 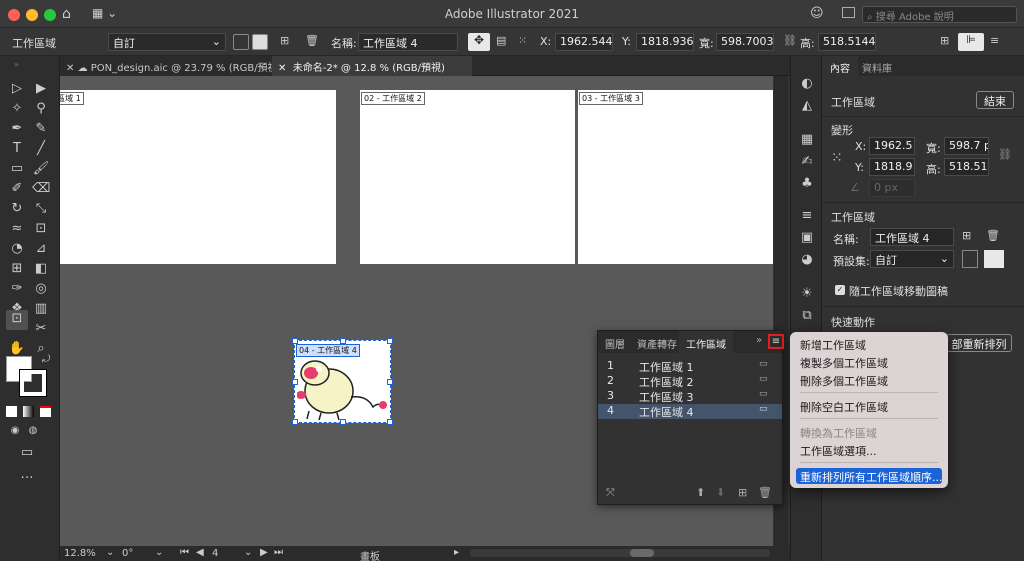 What do you see at coordinates (807, 260) in the screenshot?
I see `transparency-icon: ◕` at bounding box center [807, 260].